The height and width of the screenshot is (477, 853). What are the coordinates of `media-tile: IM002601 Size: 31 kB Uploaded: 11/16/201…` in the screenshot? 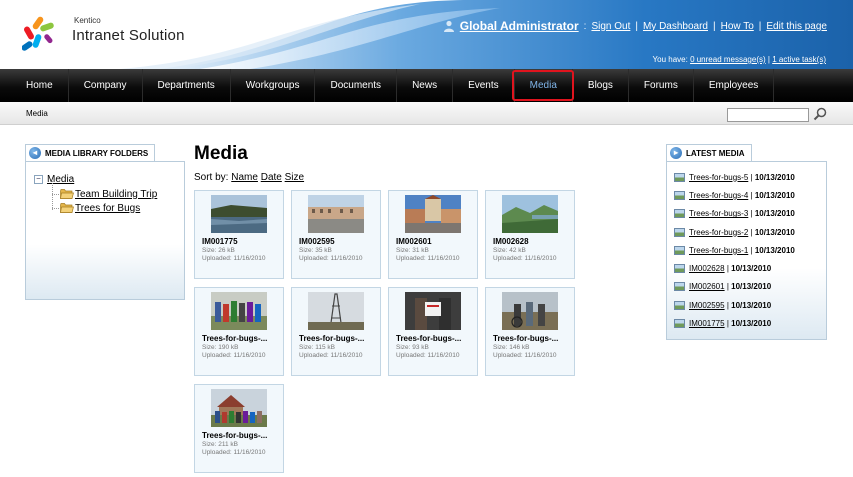 It's located at (433, 234).